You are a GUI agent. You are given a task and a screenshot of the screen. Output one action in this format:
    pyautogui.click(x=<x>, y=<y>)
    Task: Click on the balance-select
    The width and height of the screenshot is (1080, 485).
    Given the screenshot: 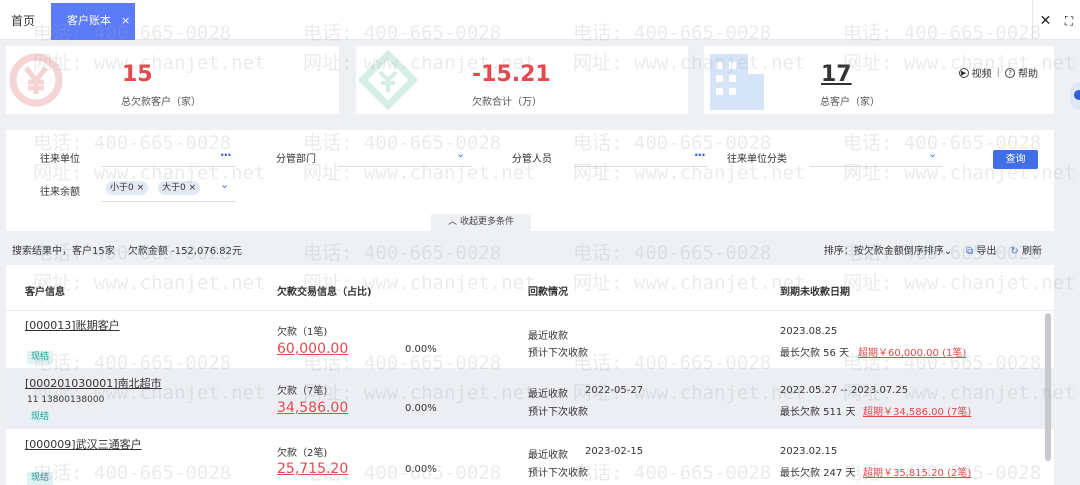 What is the action you would take?
    pyautogui.click(x=169, y=201)
    